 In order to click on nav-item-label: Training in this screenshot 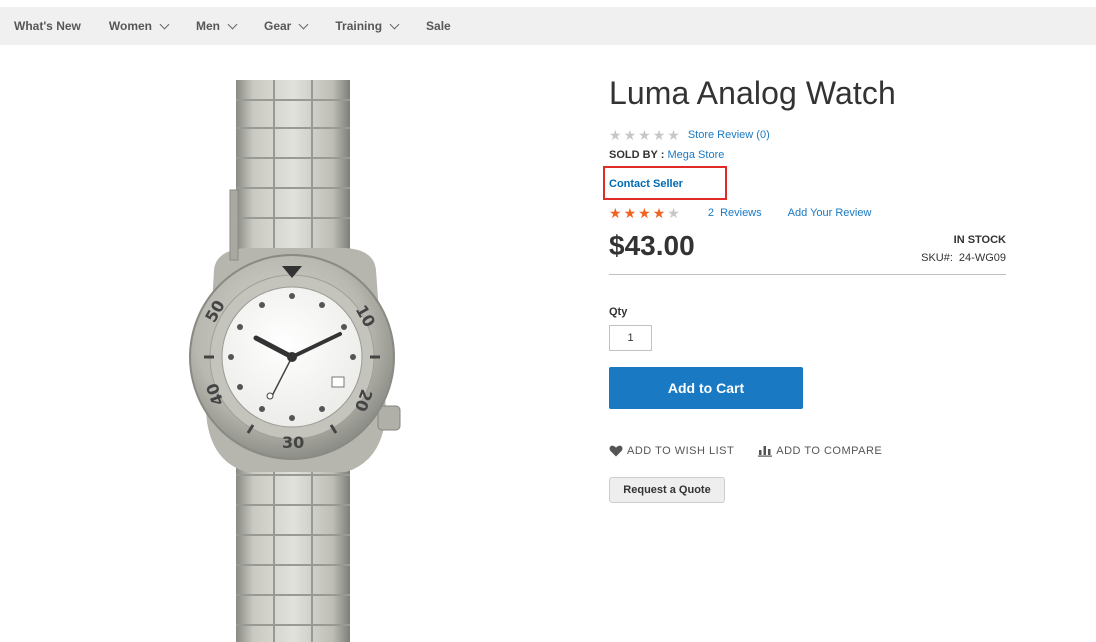, I will do `click(359, 26)`.